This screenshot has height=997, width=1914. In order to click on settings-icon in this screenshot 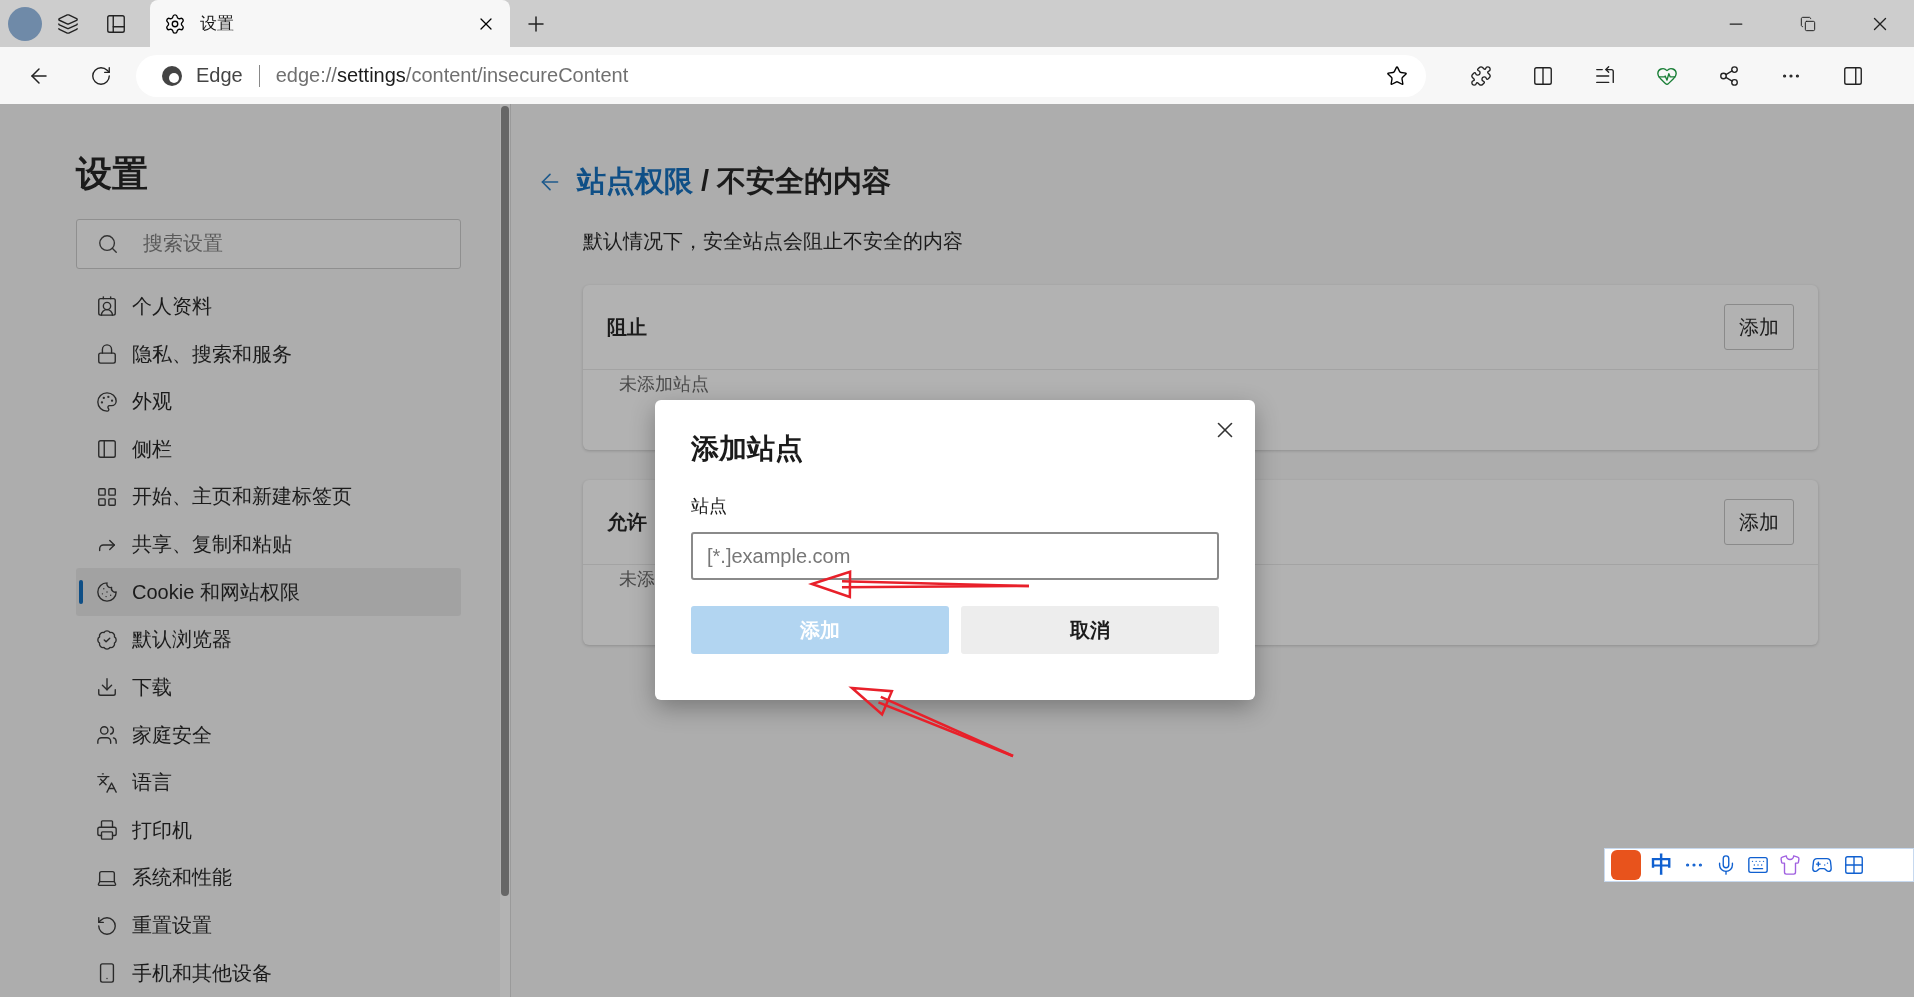, I will do `click(175, 23)`.